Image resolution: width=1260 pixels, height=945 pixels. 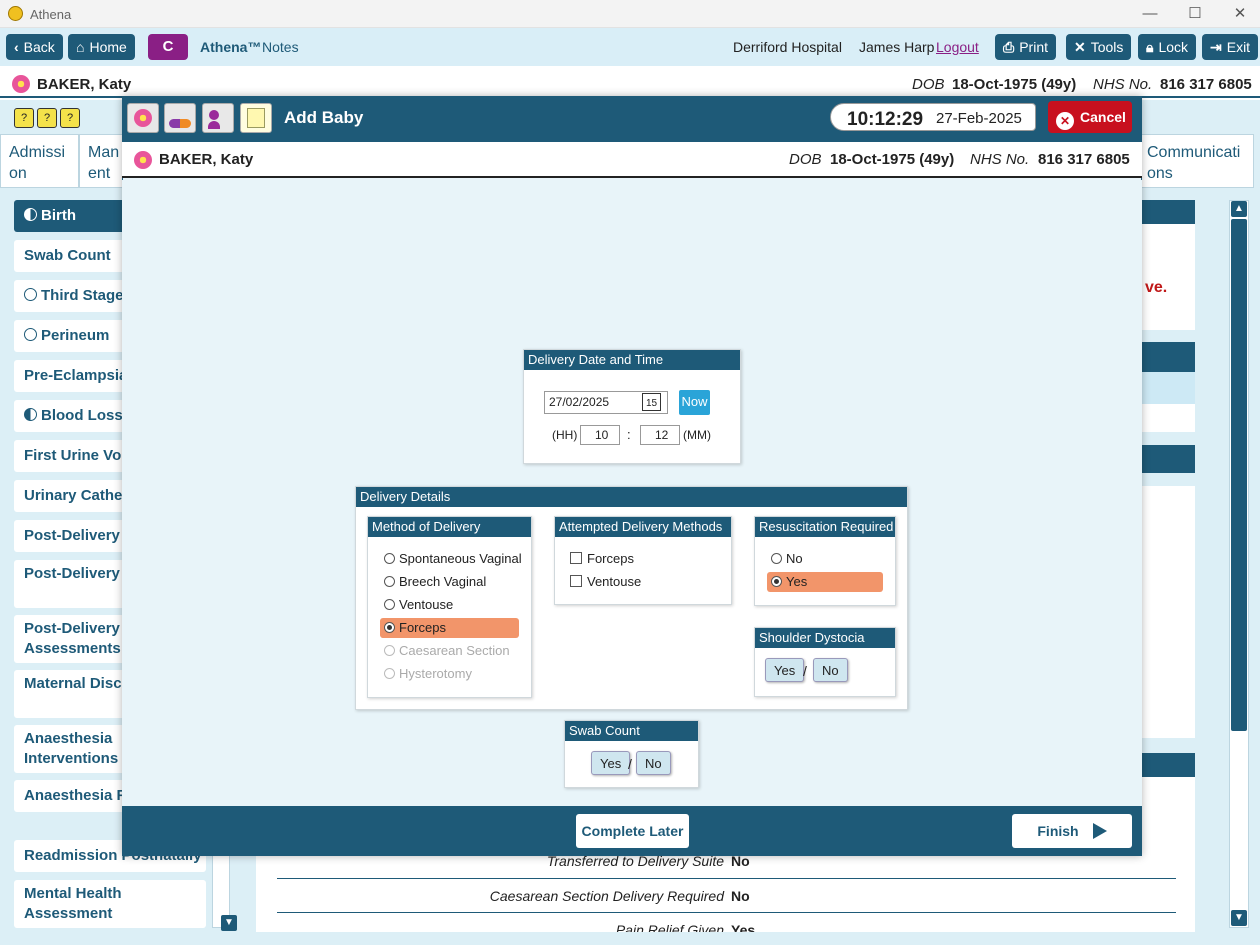 I want to click on panel-title: Delivery Date and Time, so click(x=632, y=360).